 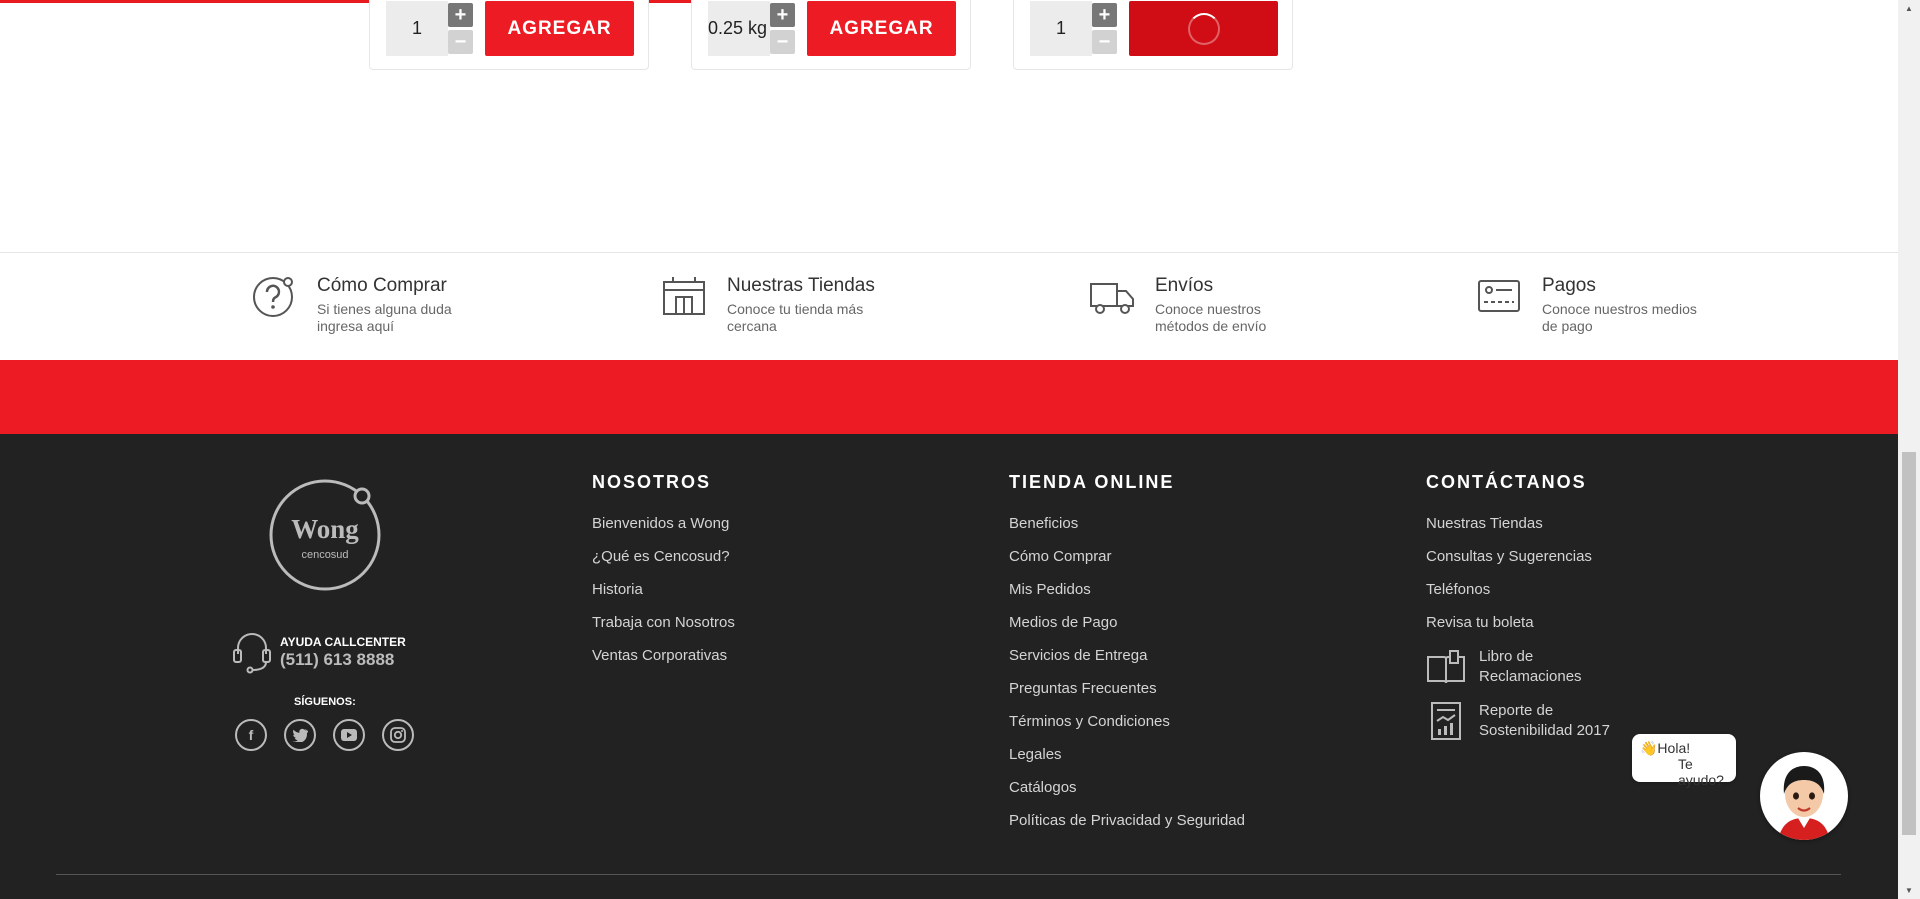 What do you see at coordinates (1184, 285) in the screenshot?
I see `info-title: Envíos` at bounding box center [1184, 285].